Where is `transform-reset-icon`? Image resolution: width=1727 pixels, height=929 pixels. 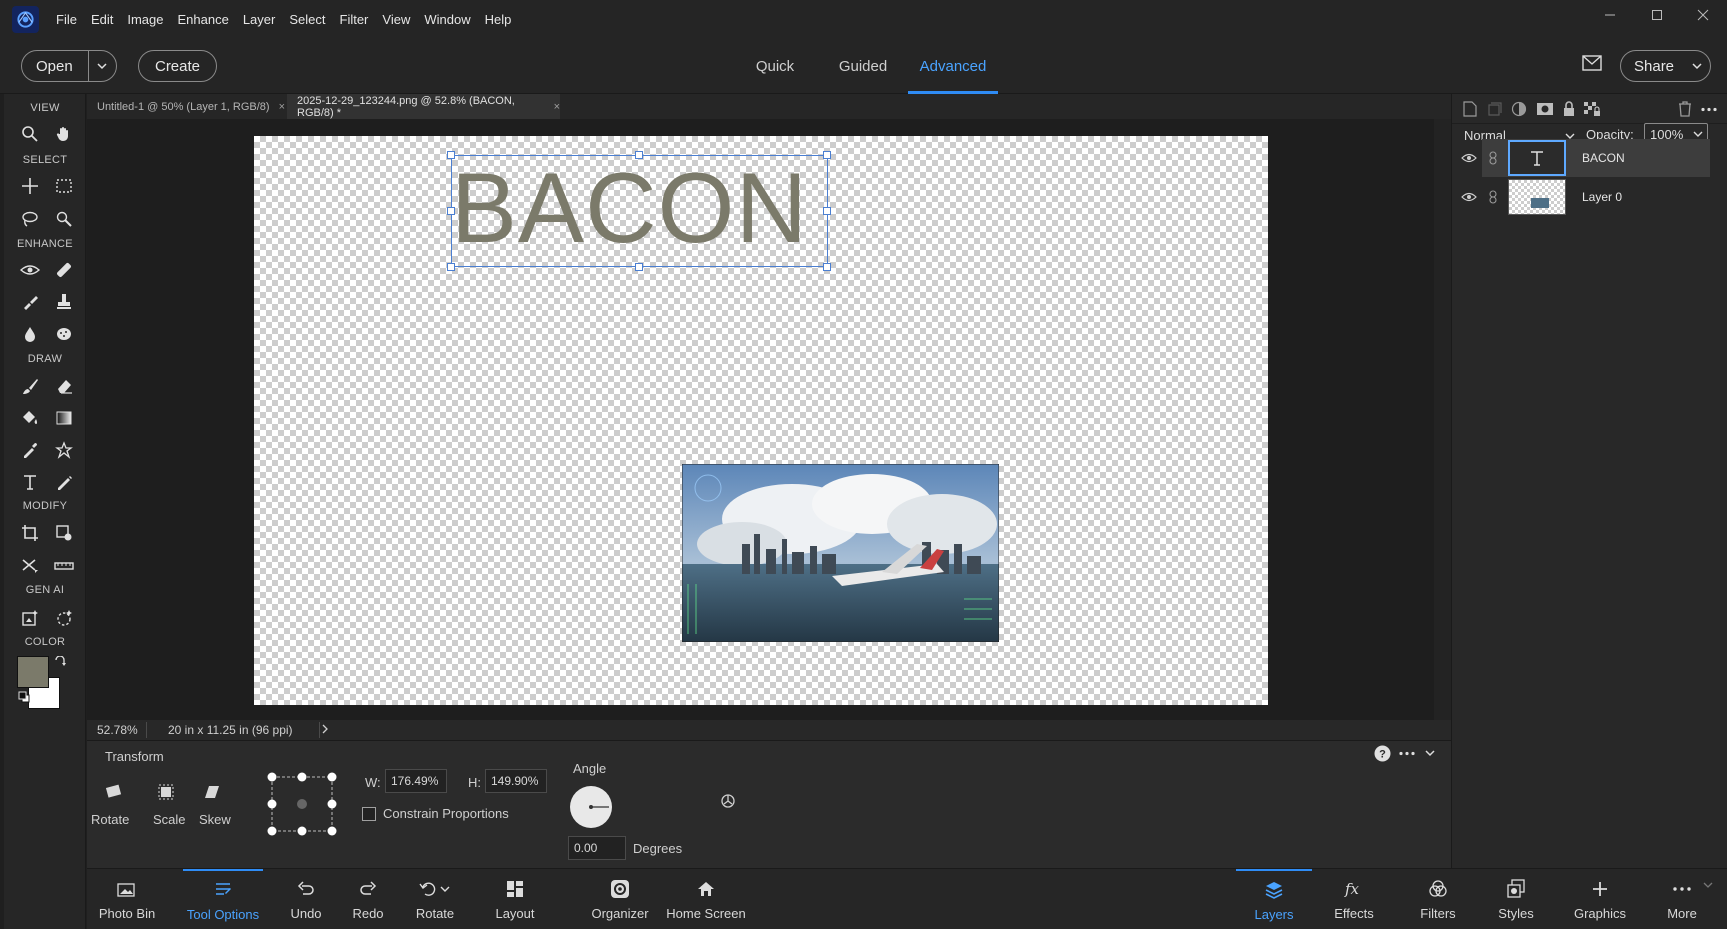
transform-reset-icon is located at coordinates (728, 801).